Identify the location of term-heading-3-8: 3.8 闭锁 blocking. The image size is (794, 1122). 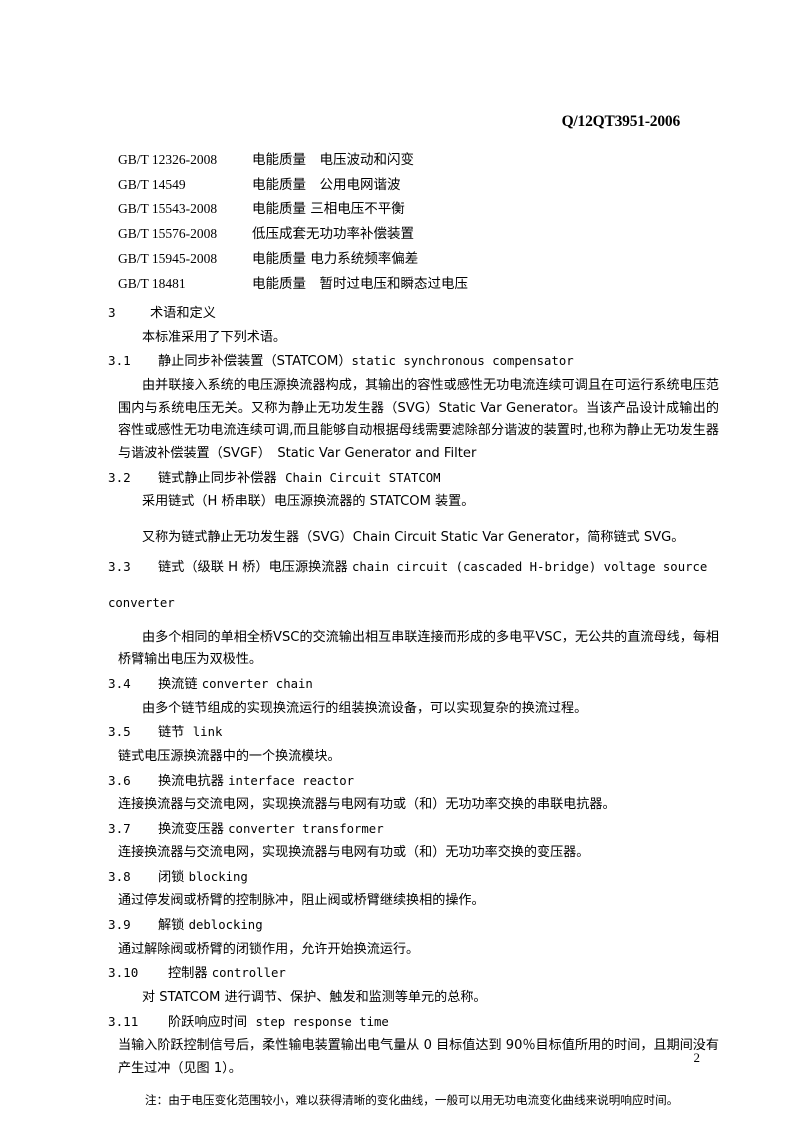
(397, 878).